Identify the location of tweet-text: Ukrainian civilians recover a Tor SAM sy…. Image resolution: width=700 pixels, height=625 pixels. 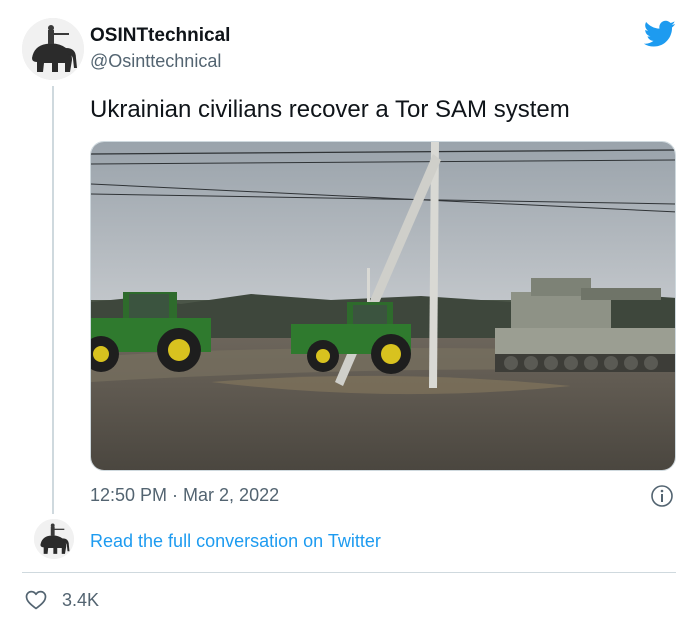
(330, 109).